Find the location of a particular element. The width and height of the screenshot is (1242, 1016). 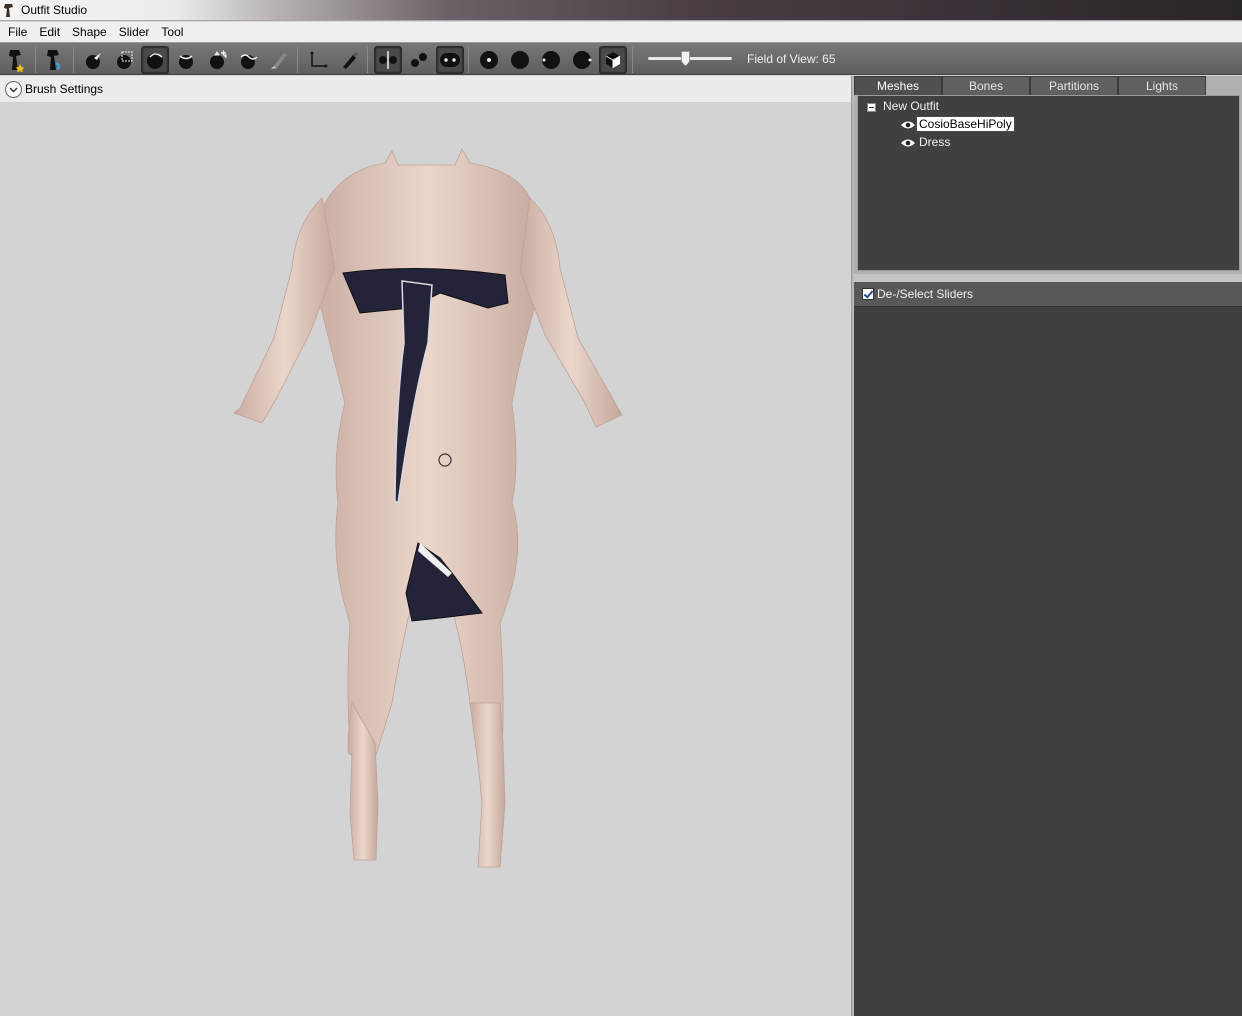

x-mirror-button is located at coordinates (388, 60).